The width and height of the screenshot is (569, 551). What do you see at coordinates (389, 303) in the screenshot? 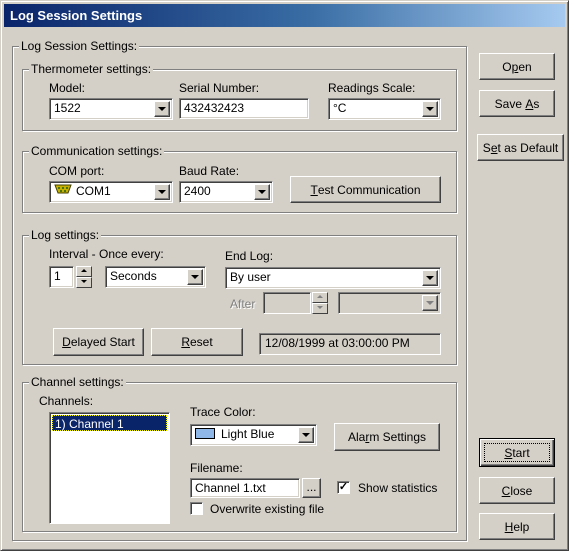
I see `after-unit-dropdown` at bounding box center [389, 303].